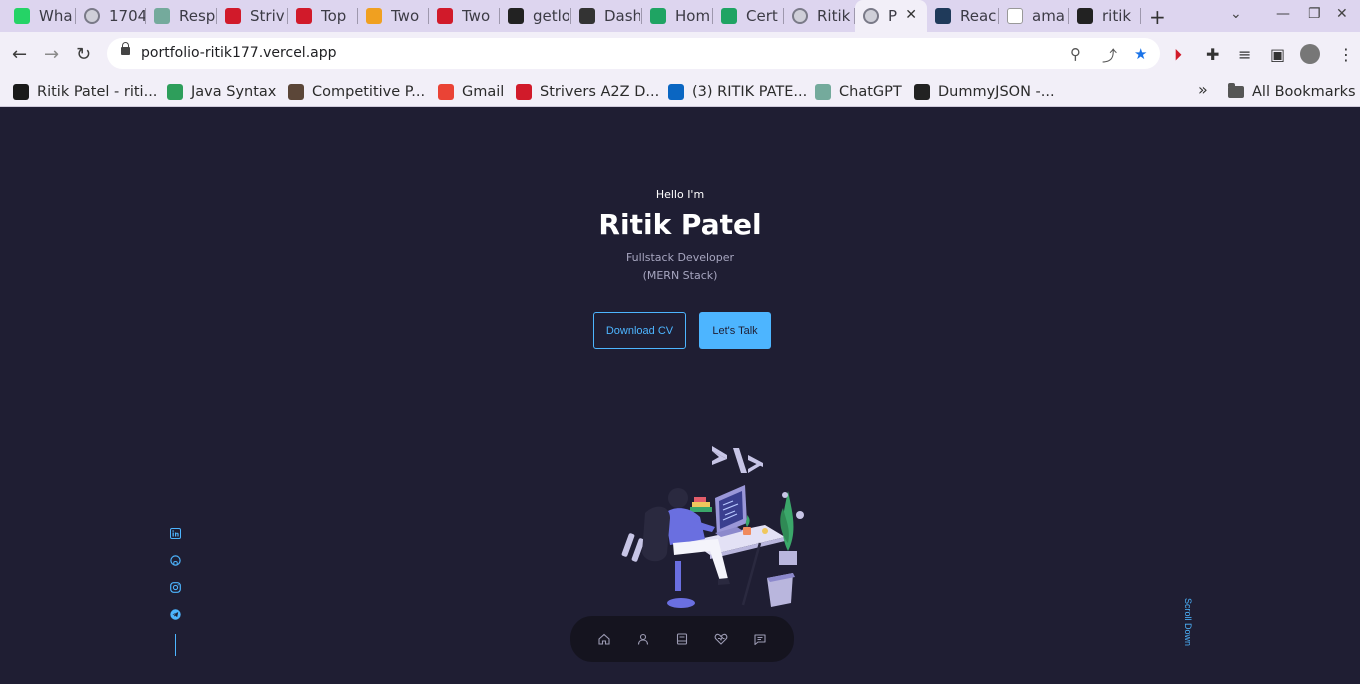 The height and width of the screenshot is (684, 1360). I want to click on tab-title: Resp, so click(197, 16).